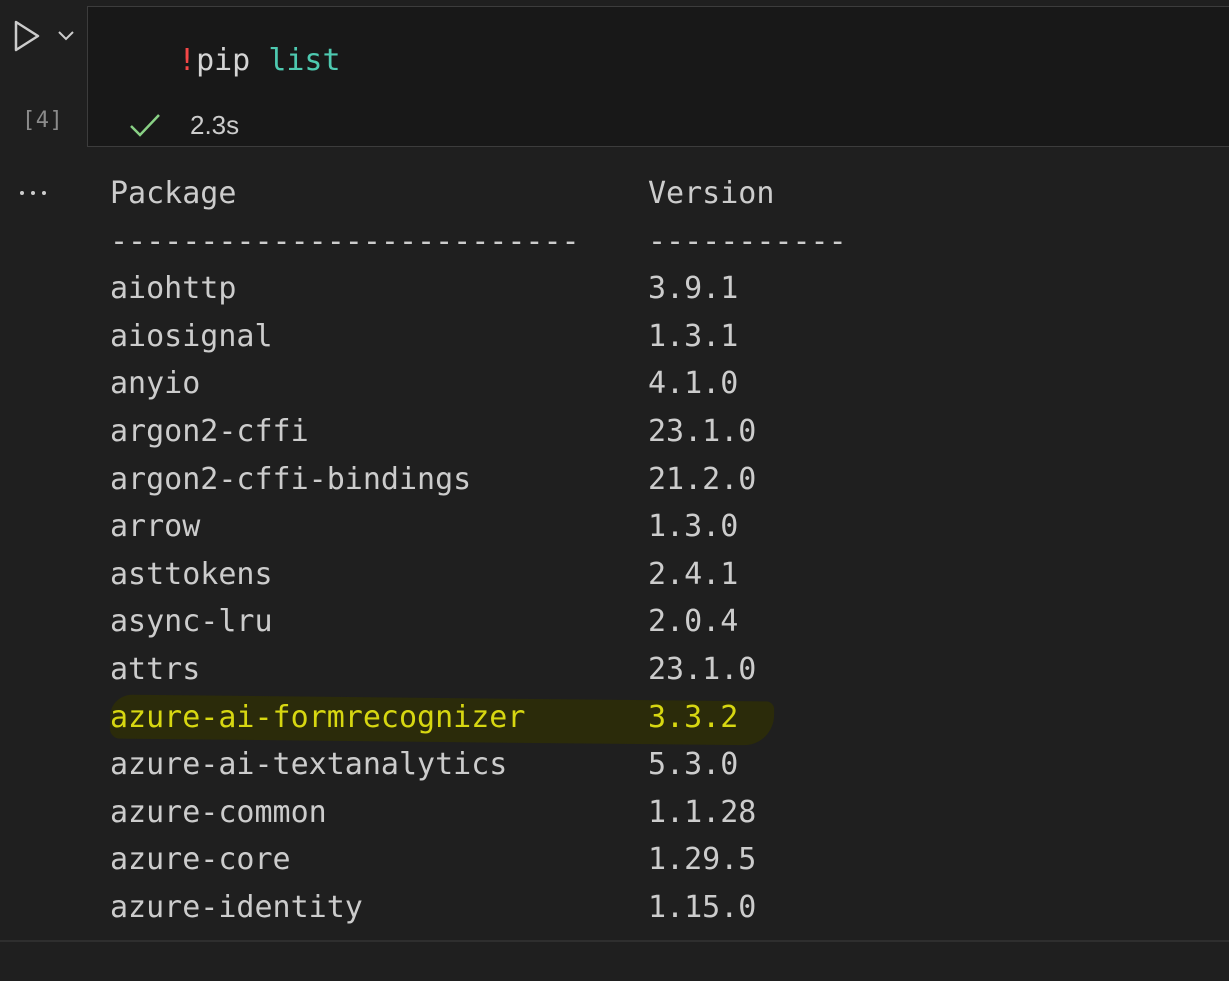 This screenshot has height=981, width=1229. Describe the element at coordinates (478, 480) in the screenshot. I see `package-row: argon2-cffi-bindings 21.2.0` at that location.